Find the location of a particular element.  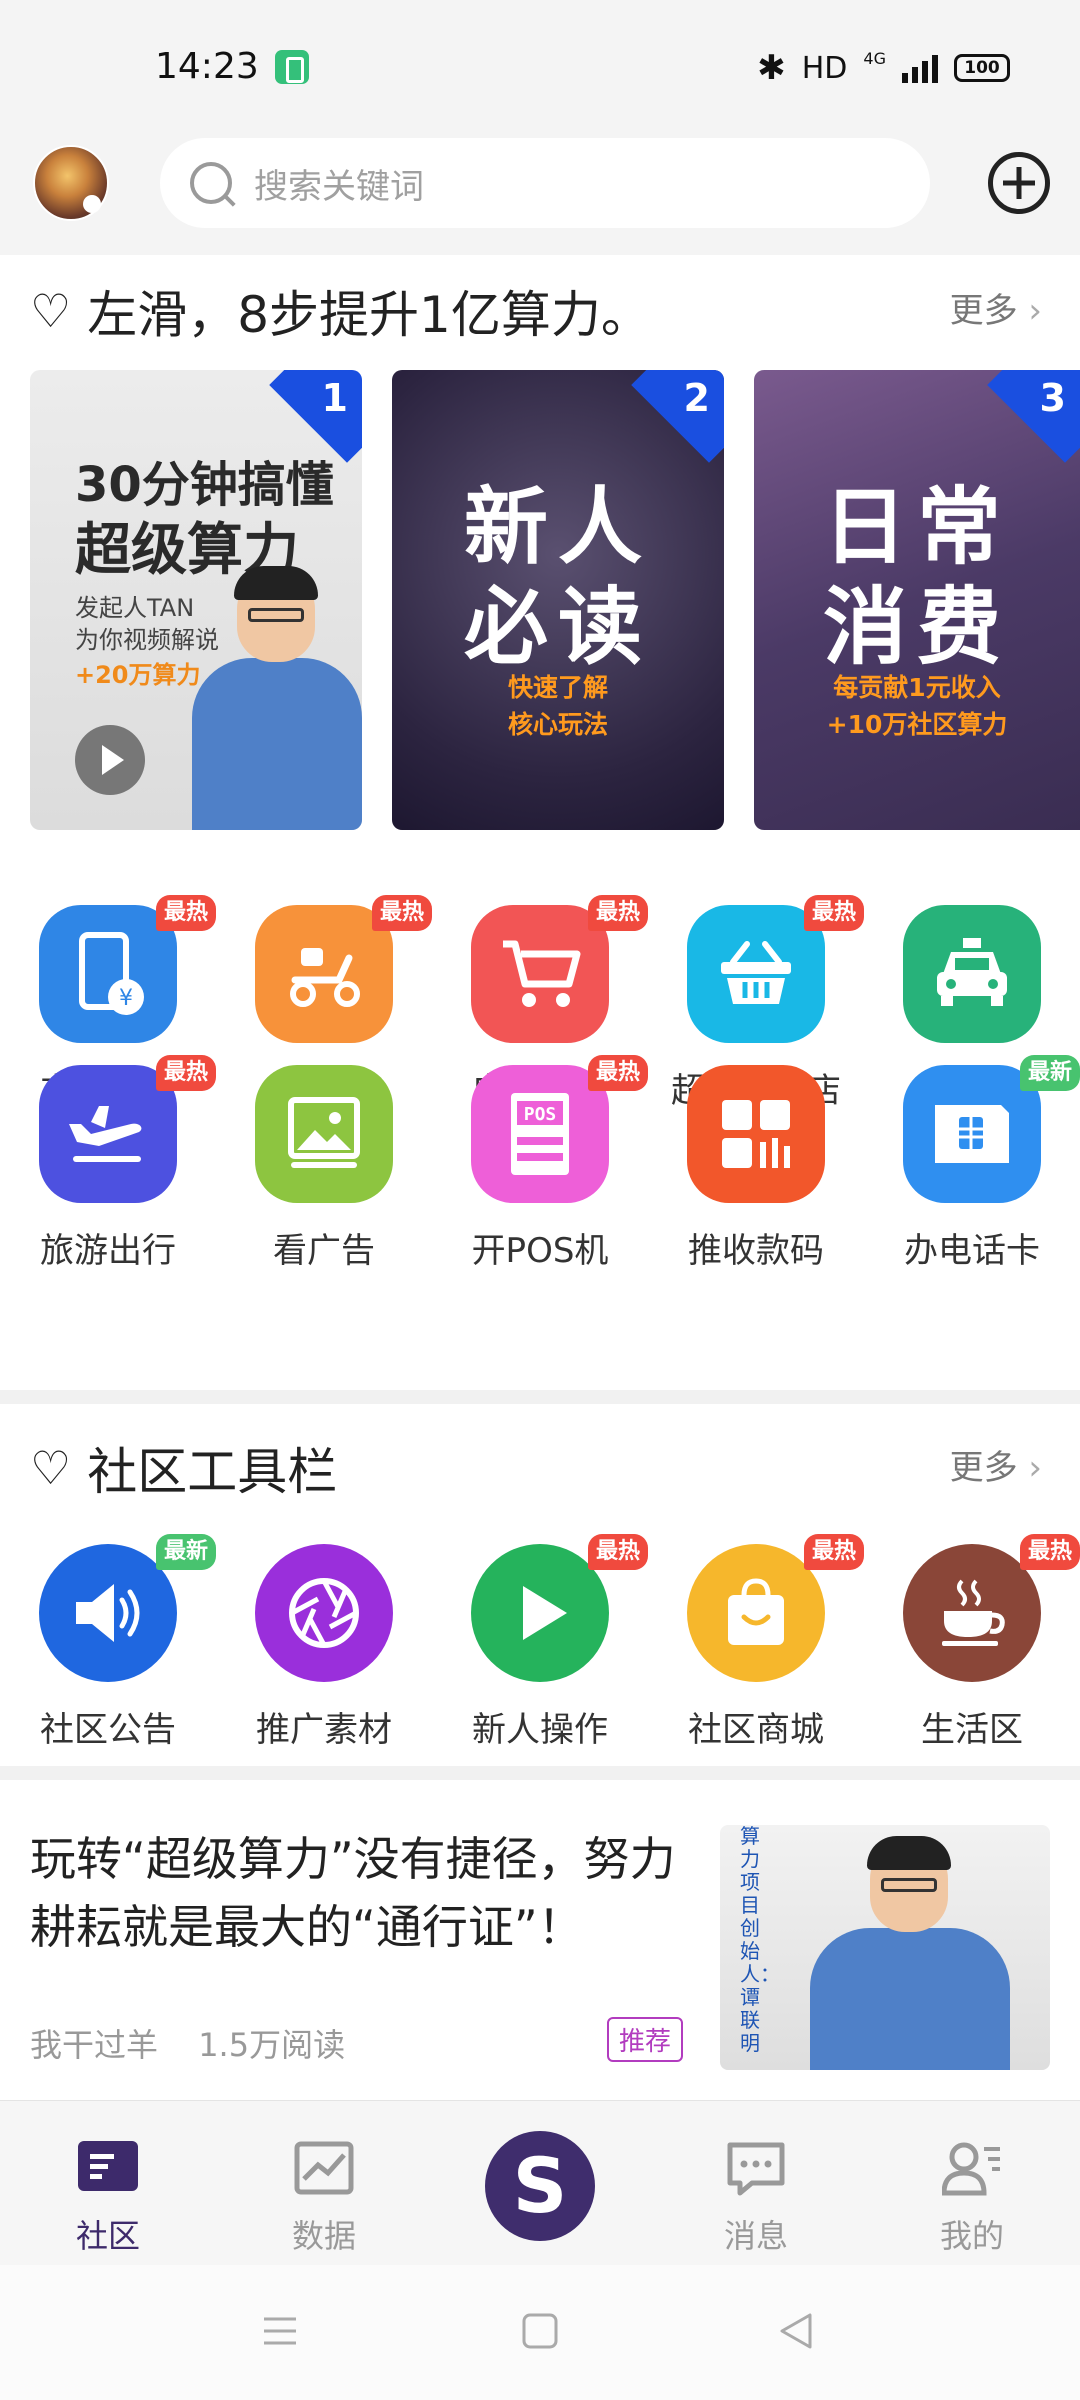

bluetooth-icon: ✱ is located at coordinates (771, 68).